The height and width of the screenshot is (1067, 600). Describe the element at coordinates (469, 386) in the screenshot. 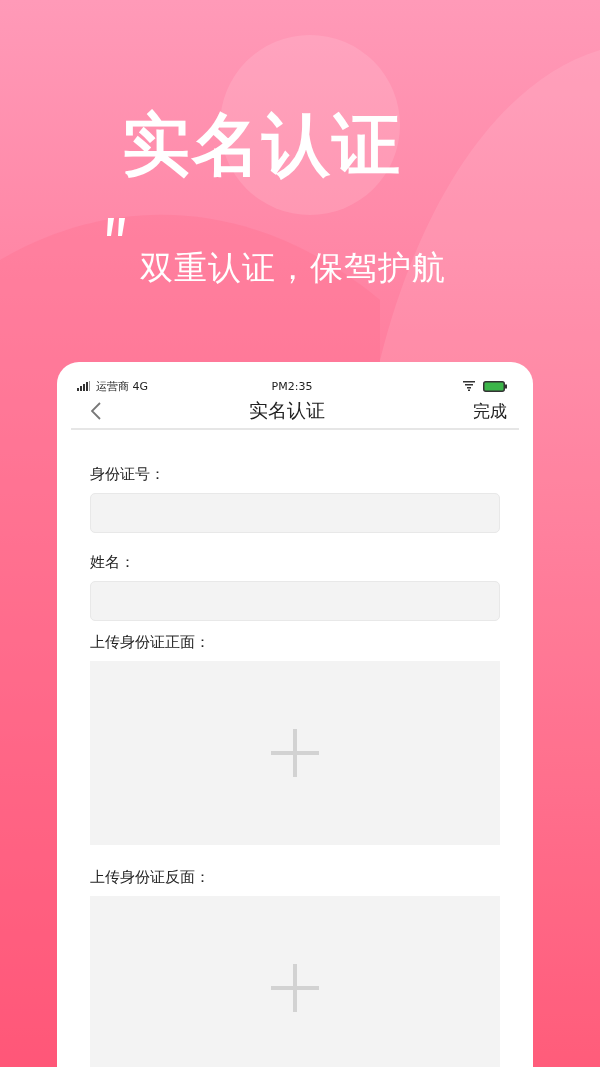

I see `wifi-icon` at that location.